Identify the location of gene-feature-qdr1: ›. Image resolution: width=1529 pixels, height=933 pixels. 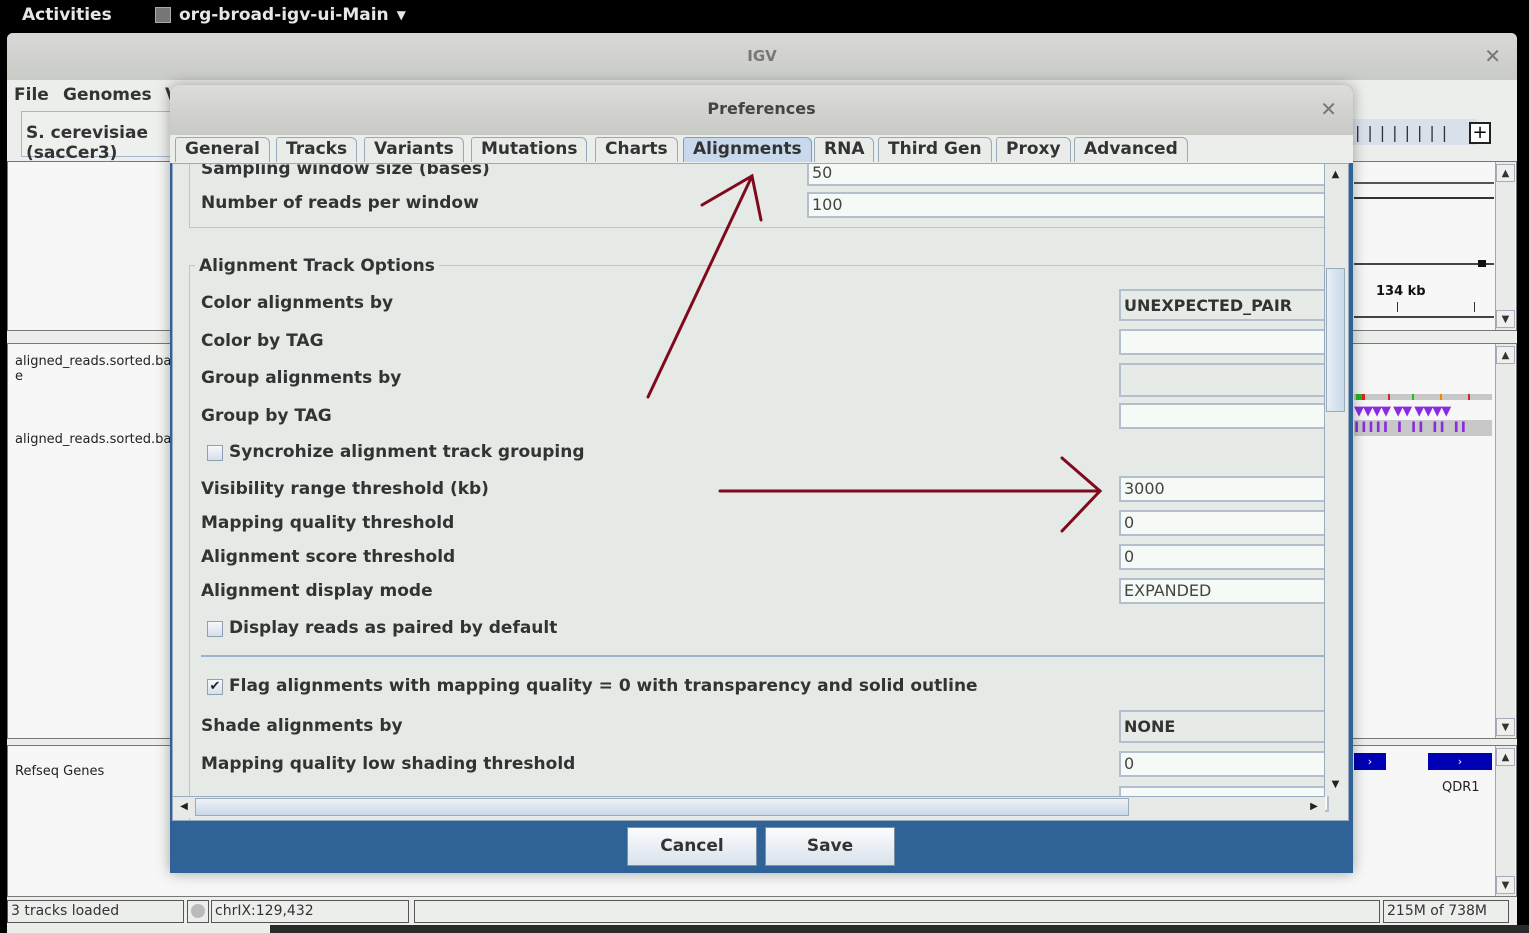
(1460, 761).